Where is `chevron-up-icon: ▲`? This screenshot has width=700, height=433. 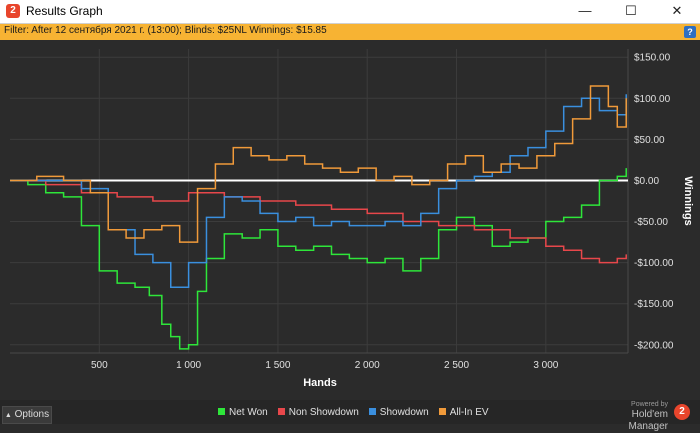
chevron-up-icon: ▲ is located at coordinates (8, 415).